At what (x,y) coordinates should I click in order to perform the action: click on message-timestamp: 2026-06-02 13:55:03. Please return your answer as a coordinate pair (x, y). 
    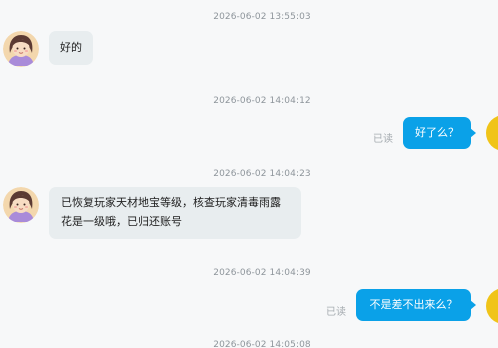
    Looking at the image, I should click on (262, 17).